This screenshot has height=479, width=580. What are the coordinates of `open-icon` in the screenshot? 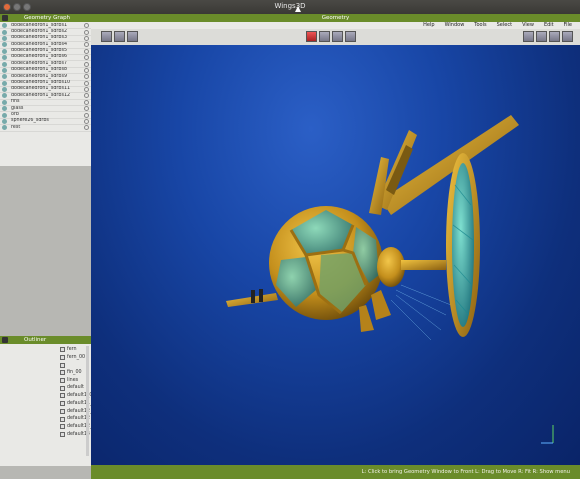 It's located at (119, 36).